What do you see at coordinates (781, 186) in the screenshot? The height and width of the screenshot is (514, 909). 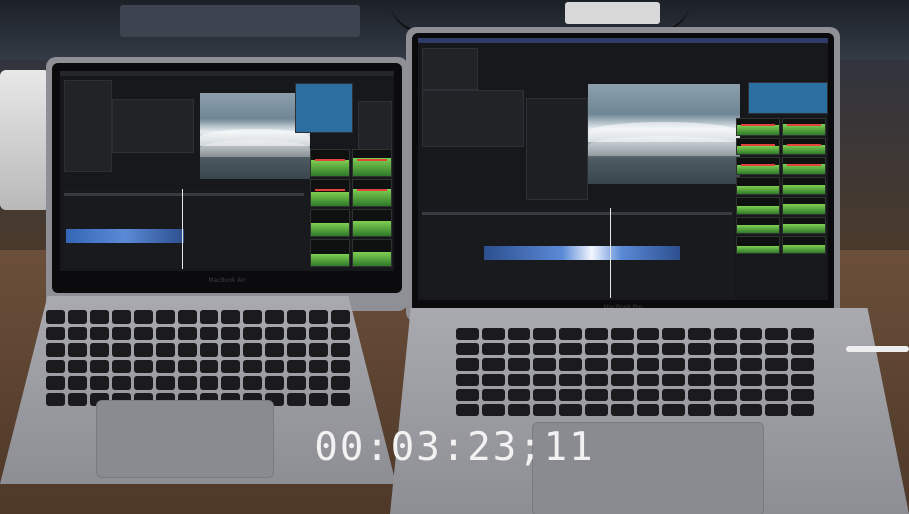 I see `right-scope-grid` at bounding box center [781, 186].